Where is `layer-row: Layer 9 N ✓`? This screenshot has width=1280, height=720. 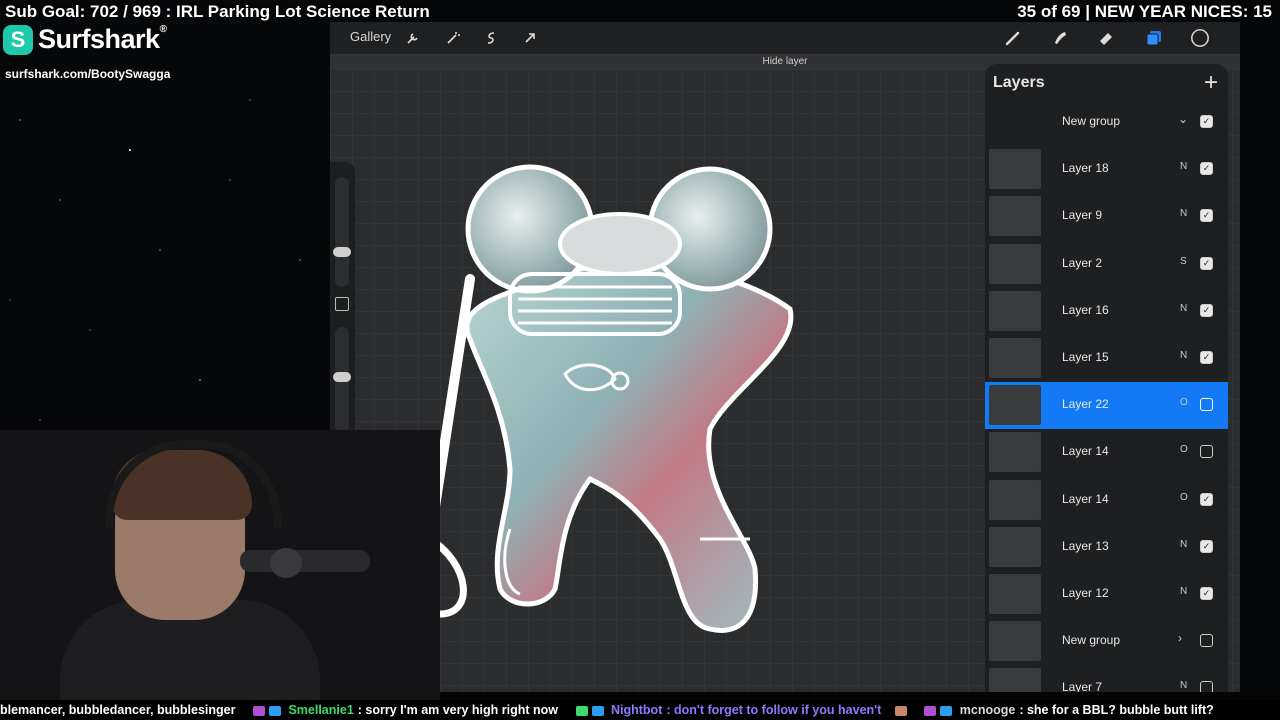
layer-row: Layer 9 N ✓ is located at coordinates (1106, 216).